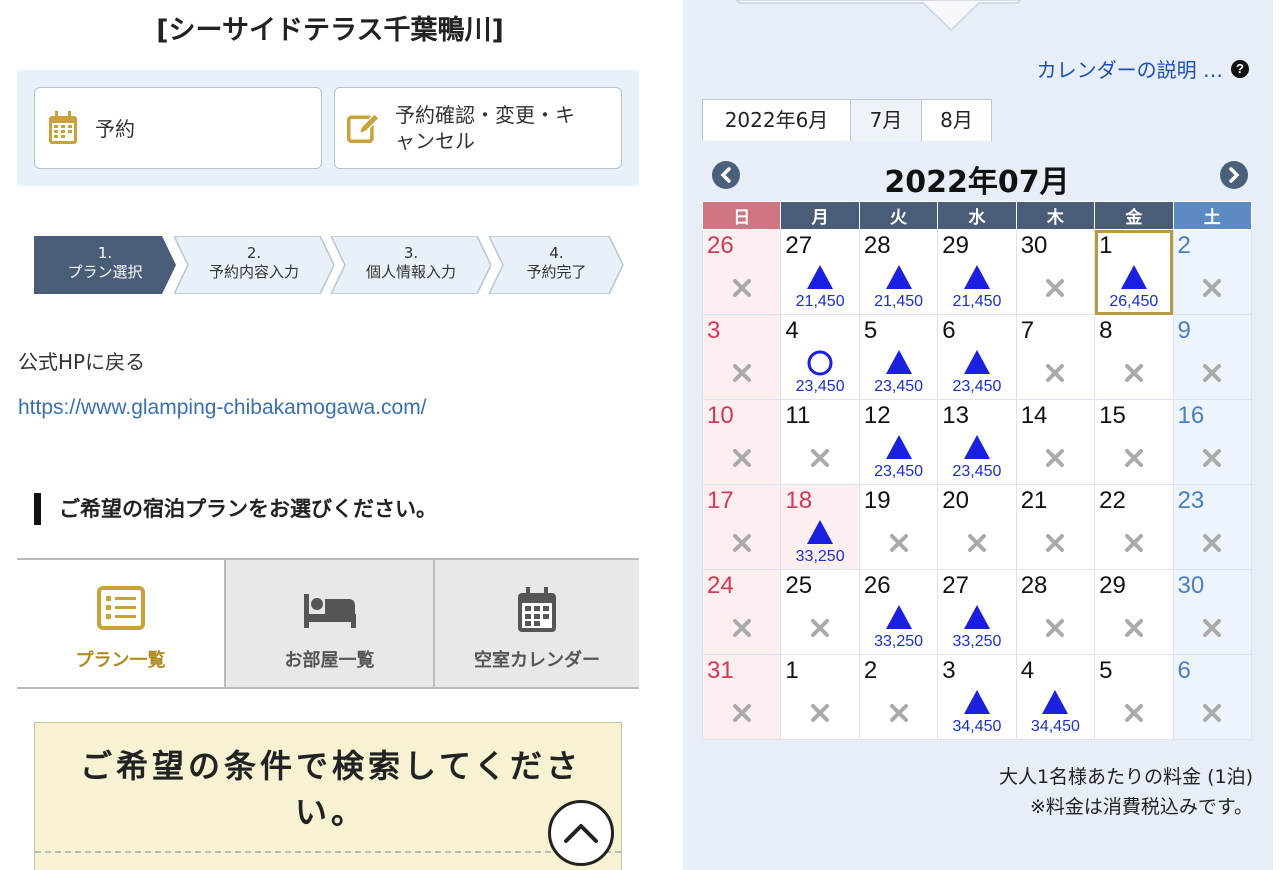 The image size is (1280, 870). Describe the element at coordinates (1134, 272) in the screenshot. I see `calendar-day-cell: 1 26,450` at that location.